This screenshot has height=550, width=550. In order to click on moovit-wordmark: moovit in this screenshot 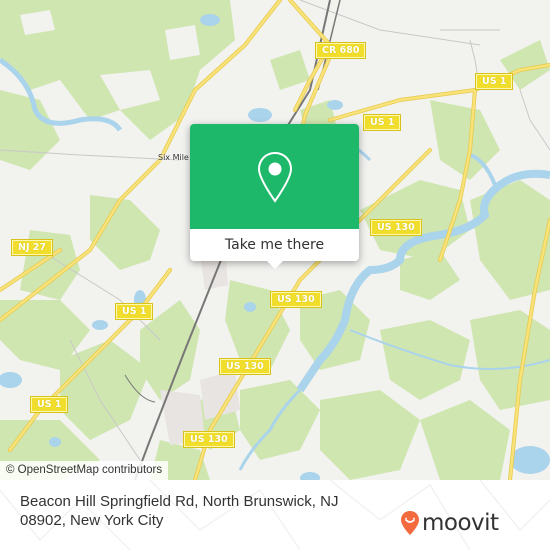, I will do `click(460, 523)`.